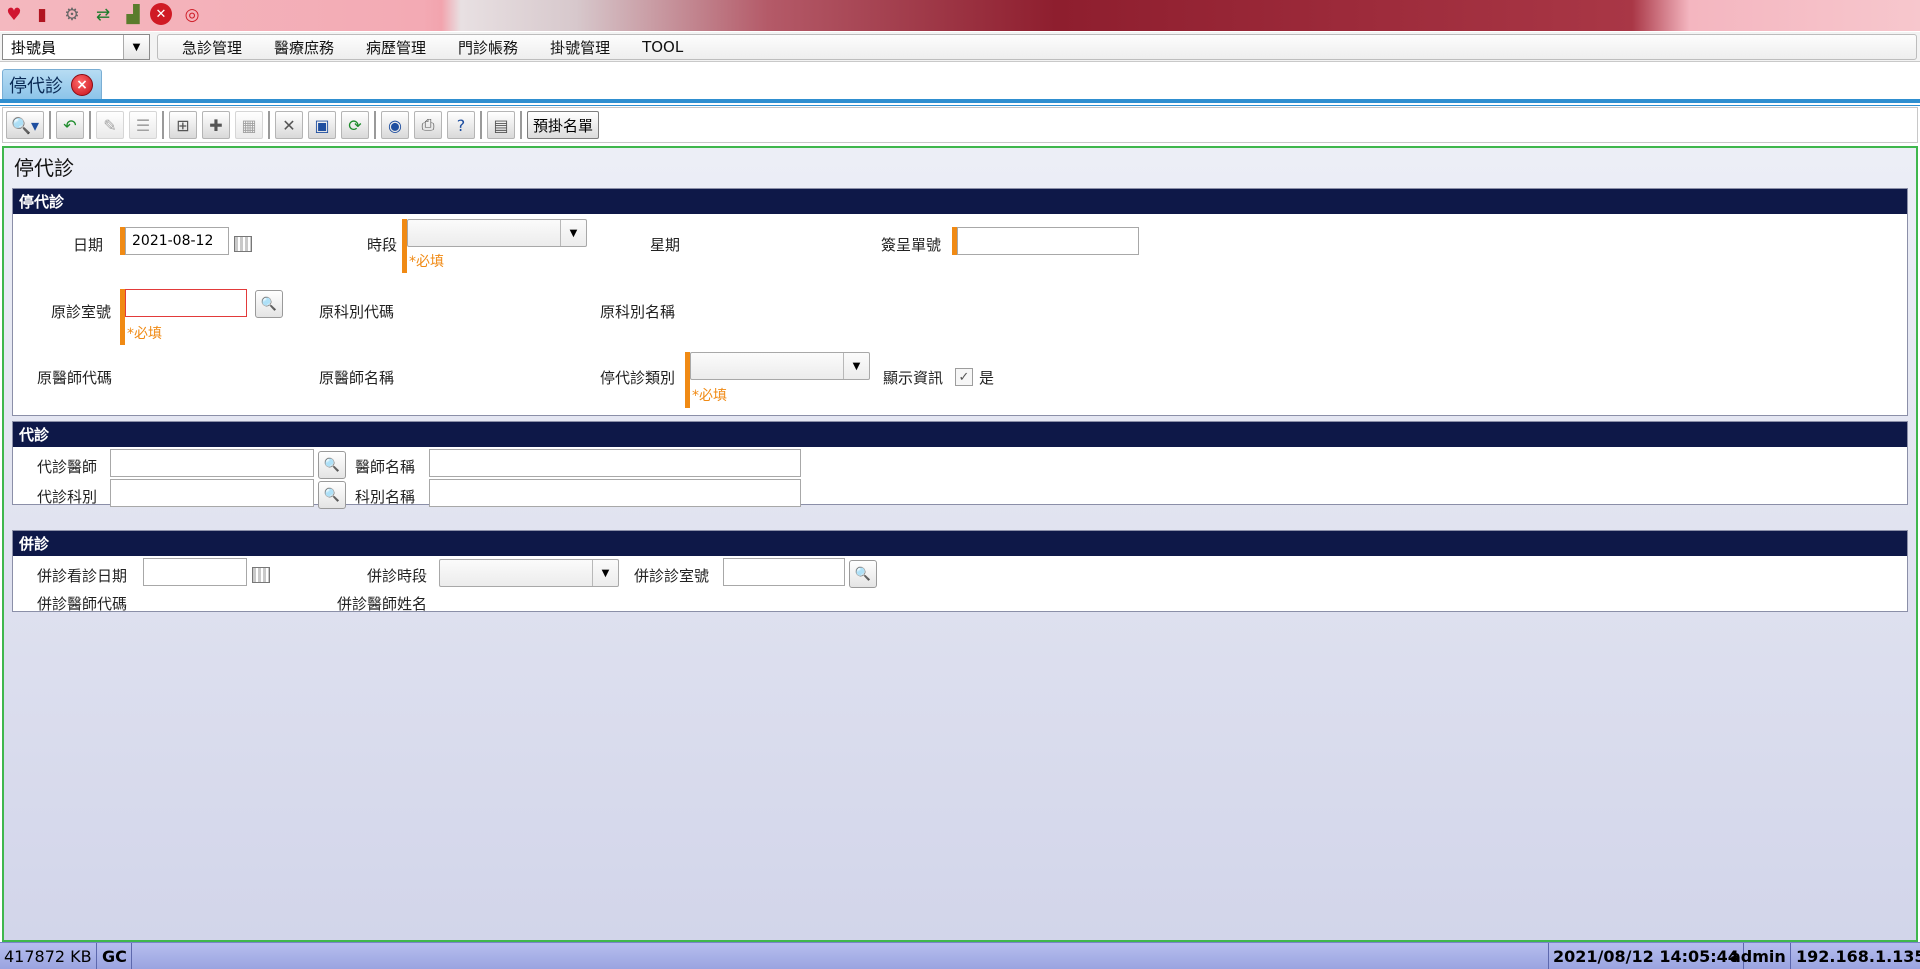  Describe the element at coordinates (269, 304) in the screenshot. I see `room-lookup-icon: 🔍` at that location.